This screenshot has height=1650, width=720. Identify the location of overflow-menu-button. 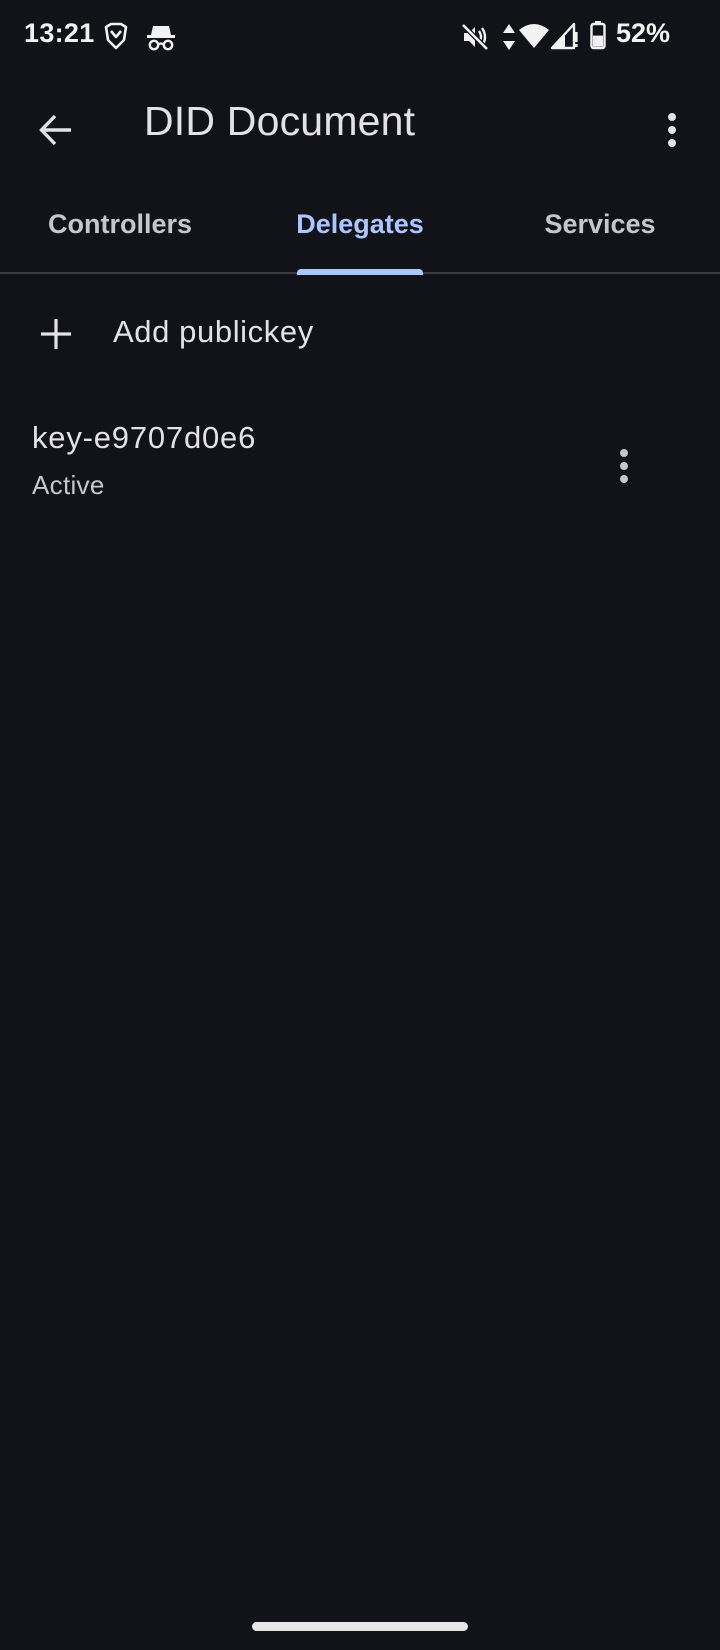
(672, 130).